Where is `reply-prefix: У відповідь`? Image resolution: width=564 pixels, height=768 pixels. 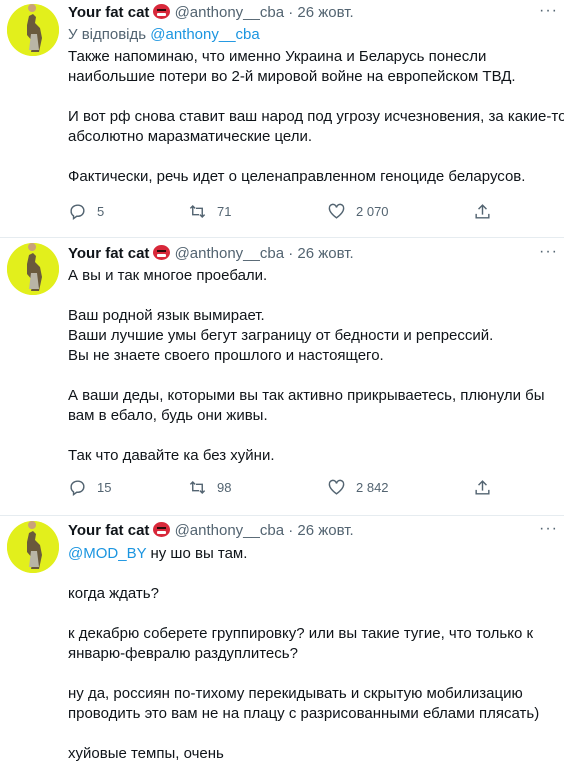 reply-prefix: У відповідь is located at coordinates (107, 34).